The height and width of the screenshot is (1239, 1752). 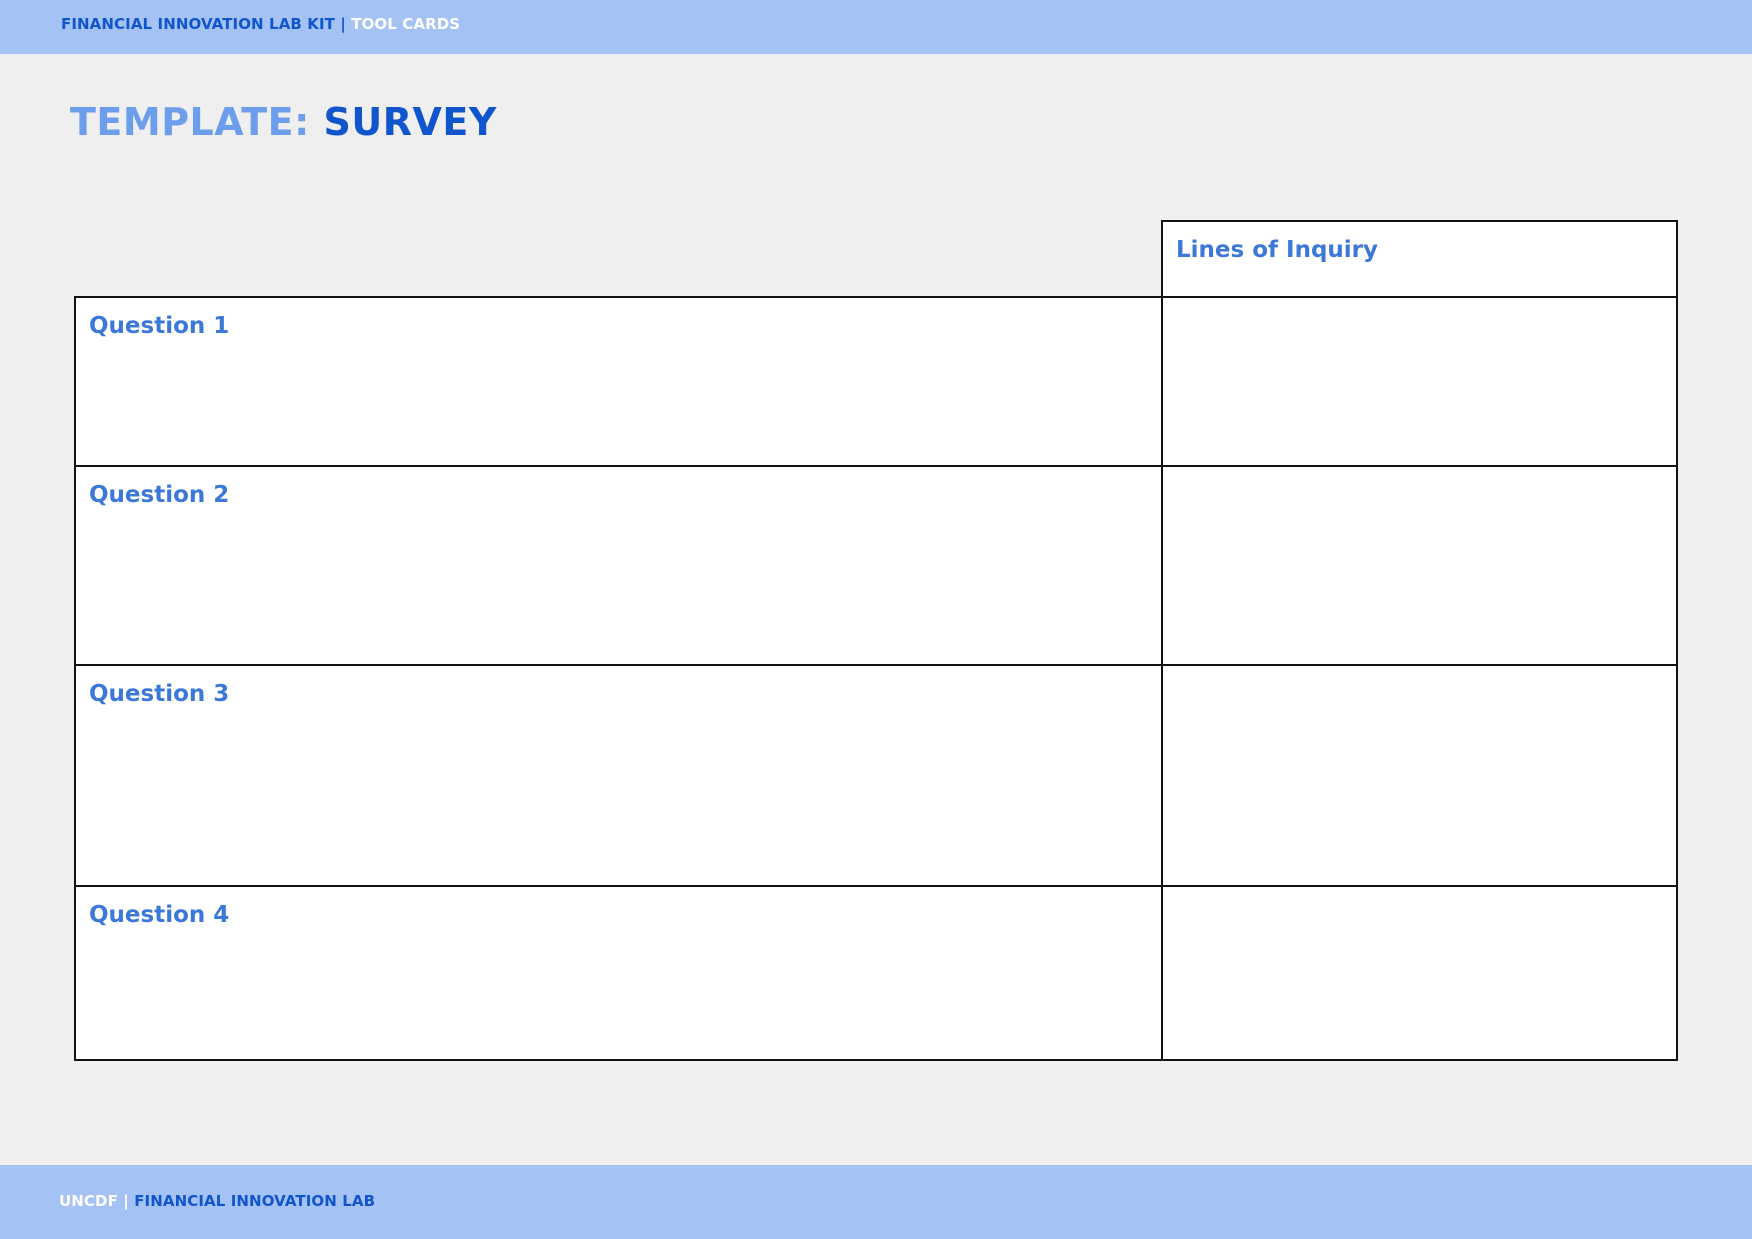 I want to click on title-name: SURVEY, so click(x=410, y=122).